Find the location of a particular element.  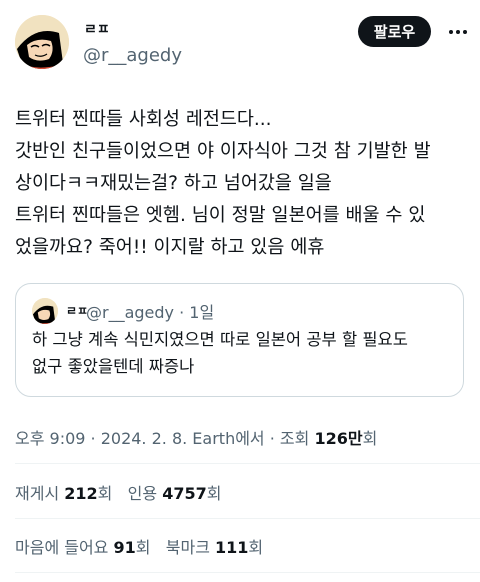

views-count: 126만 is located at coordinates (338, 438).